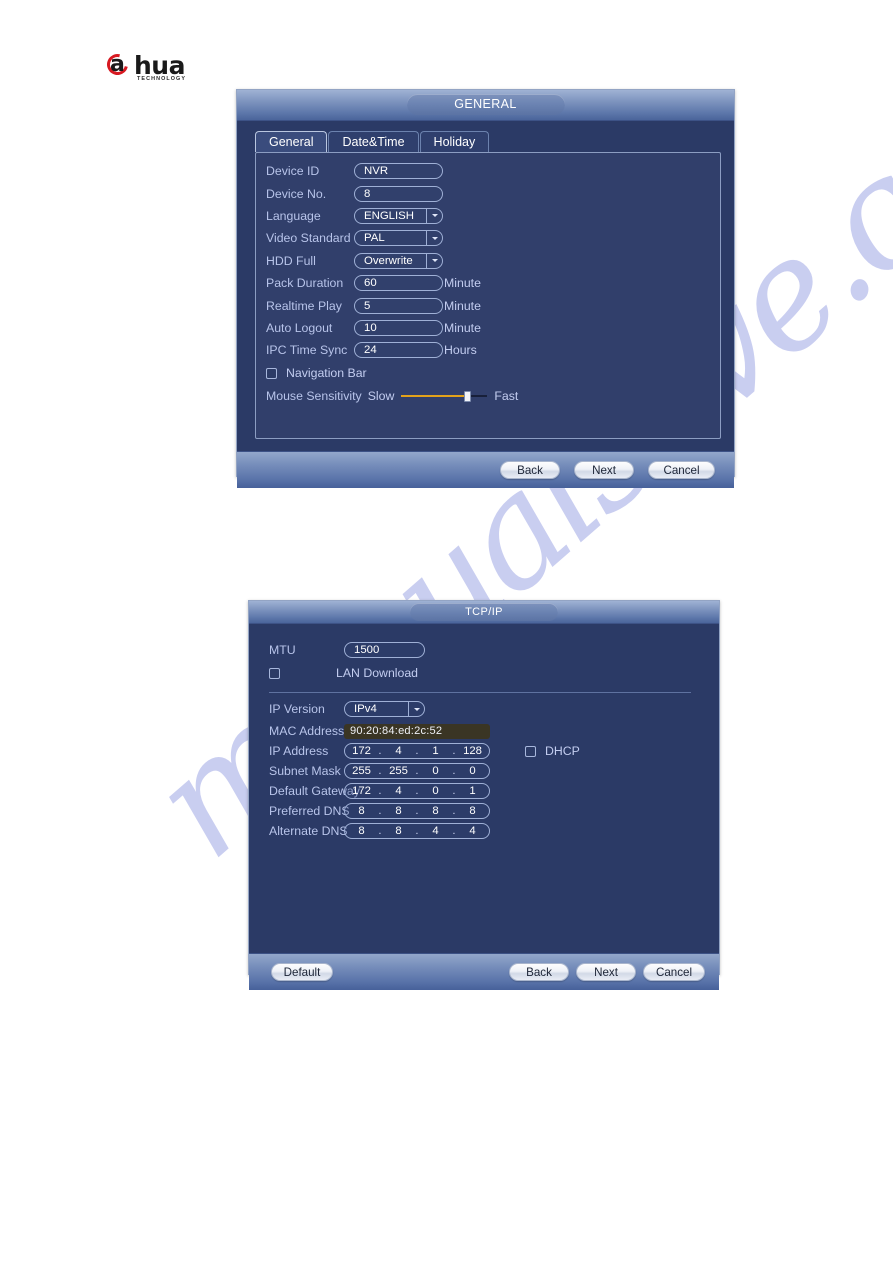 This screenshot has width=893, height=1263. What do you see at coordinates (485, 104) in the screenshot?
I see `general-dialog-title: GENERAL` at bounding box center [485, 104].